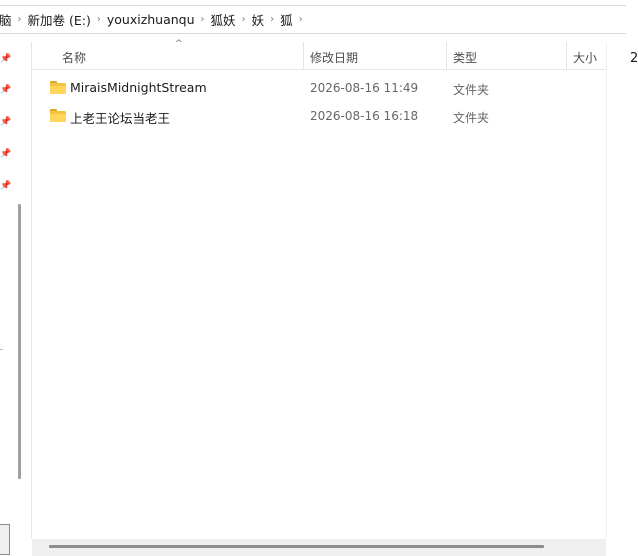  What do you see at coordinates (585, 57) in the screenshot?
I see `column-header-size: 大小` at bounding box center [585, 57].